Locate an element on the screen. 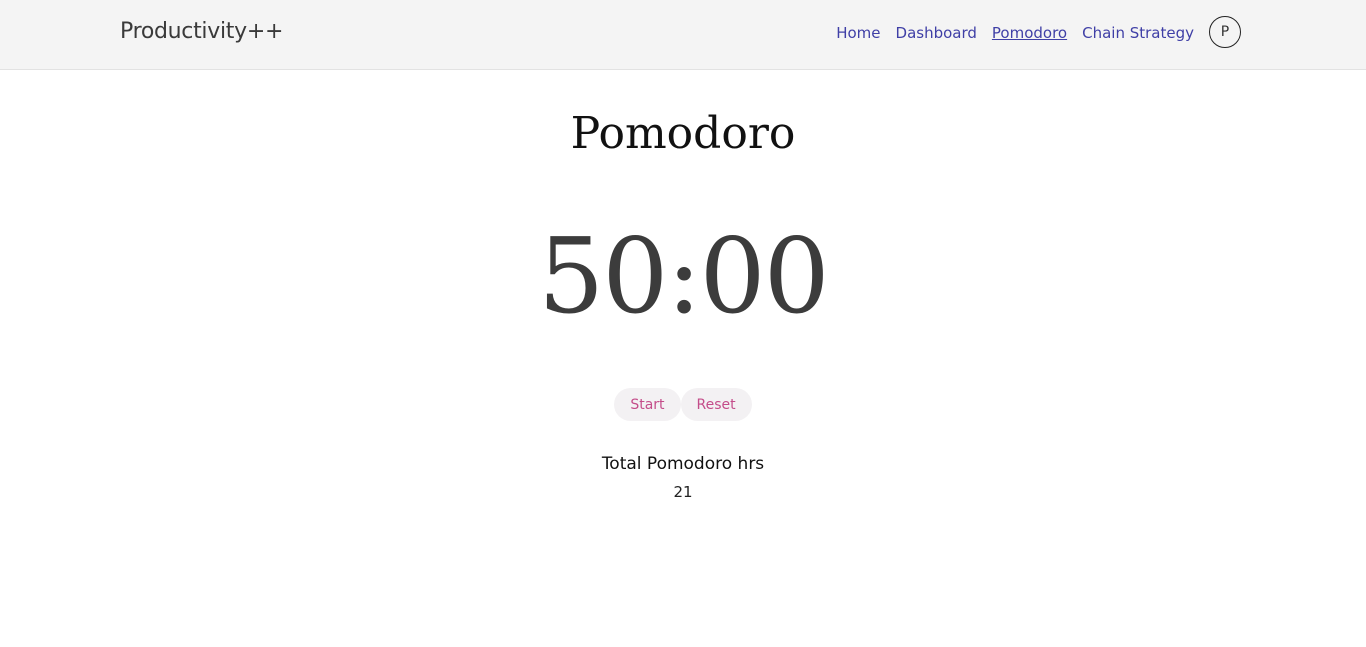  nav-links: Home Dashboard Pomodoro Chain Strategy P is located at coordinates (1038, 32).